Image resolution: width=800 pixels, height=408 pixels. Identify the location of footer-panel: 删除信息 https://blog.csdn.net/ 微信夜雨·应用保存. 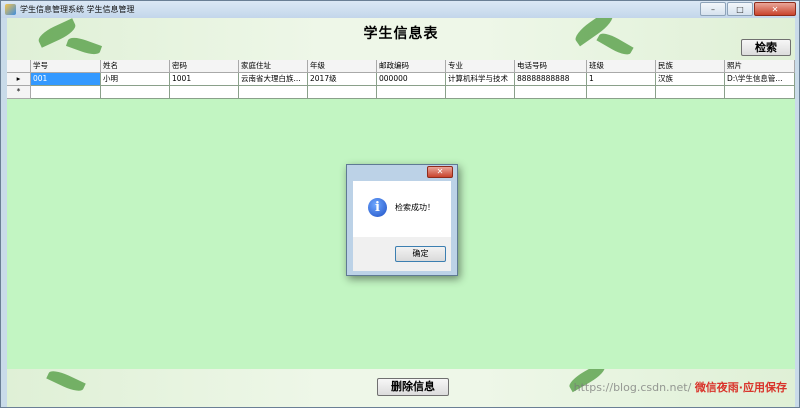
(401, 388).